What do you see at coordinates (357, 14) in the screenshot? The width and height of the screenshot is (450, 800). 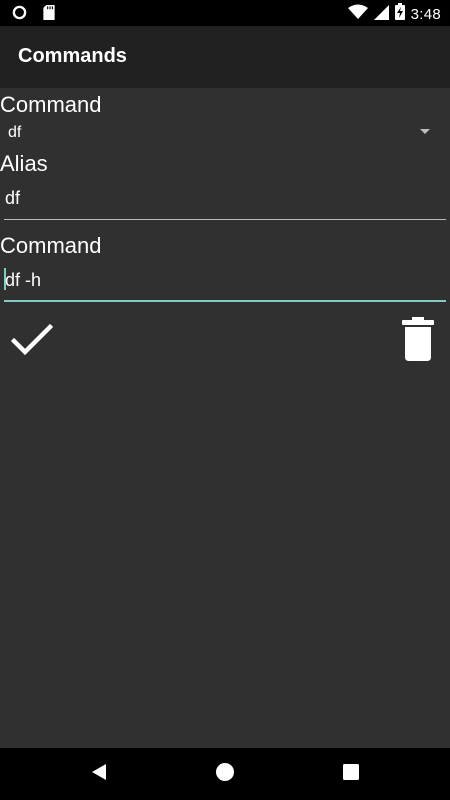 I see `wifi-icon` at bounding box center [357, 14].